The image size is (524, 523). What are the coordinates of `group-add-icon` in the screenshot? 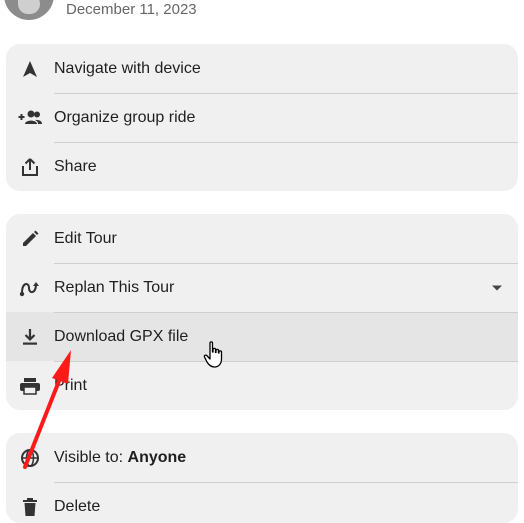 It's located at (30, 118).